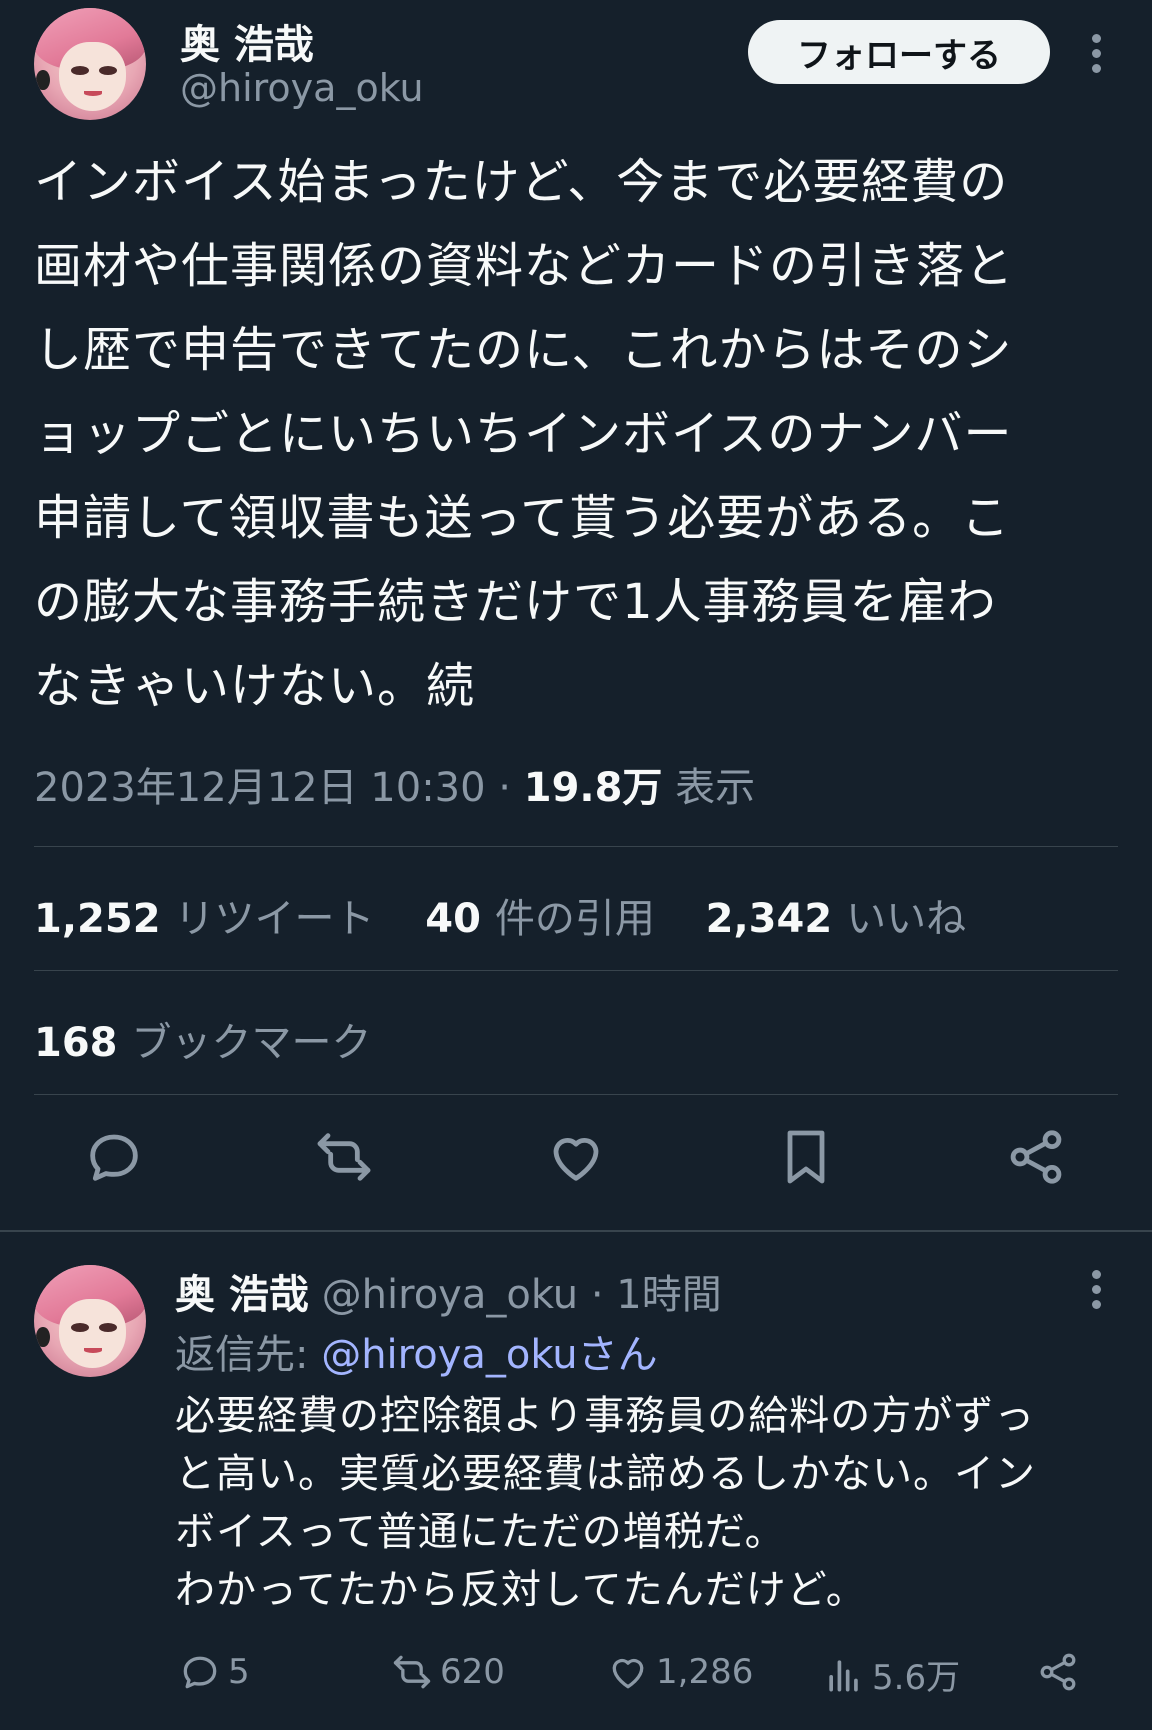 The width and height of the screenshot is (1152, 1730). I want to click on tweet-line: インボイス始まったけど、今まで必要経費の, so click(521, 182).